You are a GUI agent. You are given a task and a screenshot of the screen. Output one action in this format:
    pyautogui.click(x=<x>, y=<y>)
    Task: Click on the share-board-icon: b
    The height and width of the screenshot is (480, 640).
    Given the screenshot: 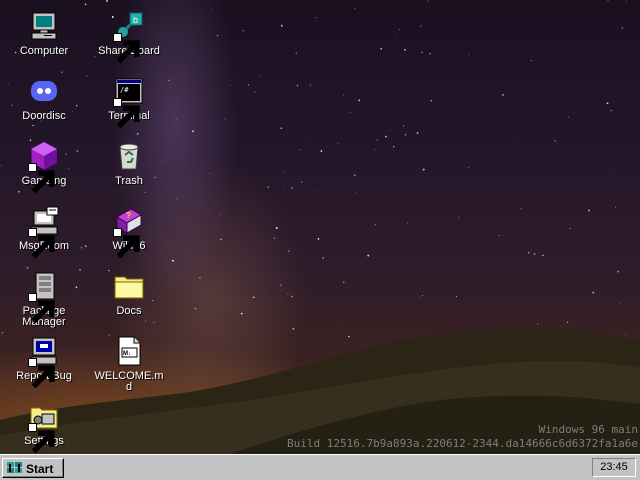 What is the action you would take?
    pyautogui.click(x=129, y=37)
    